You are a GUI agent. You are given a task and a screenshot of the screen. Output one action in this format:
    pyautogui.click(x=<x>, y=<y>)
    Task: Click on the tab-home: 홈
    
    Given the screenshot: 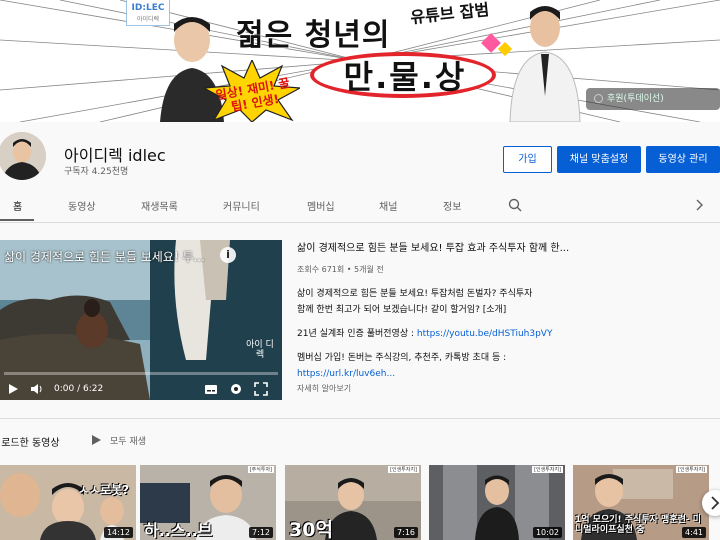 What is the action you would take?
    pyautogui.click(x=17, y=205)
    